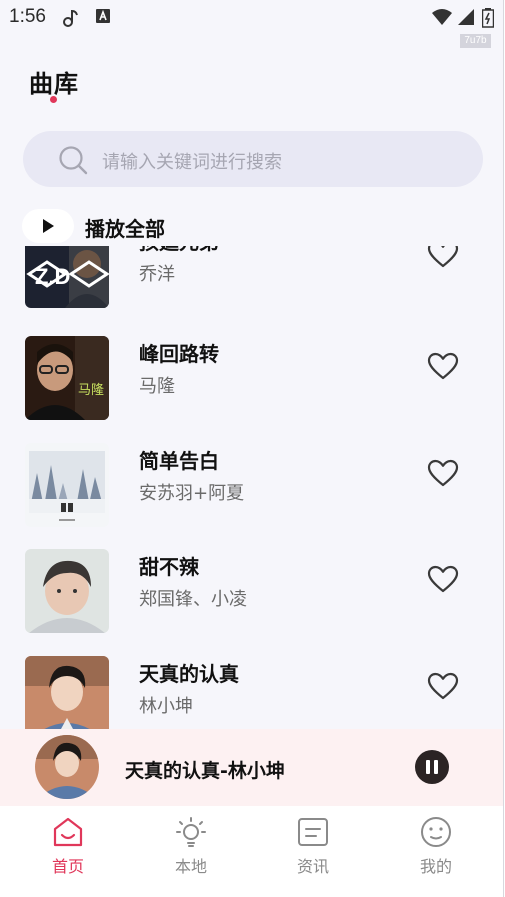  Describe the element at coordinates (432, 767) in the screenshot. I see `pause-button` at that location.